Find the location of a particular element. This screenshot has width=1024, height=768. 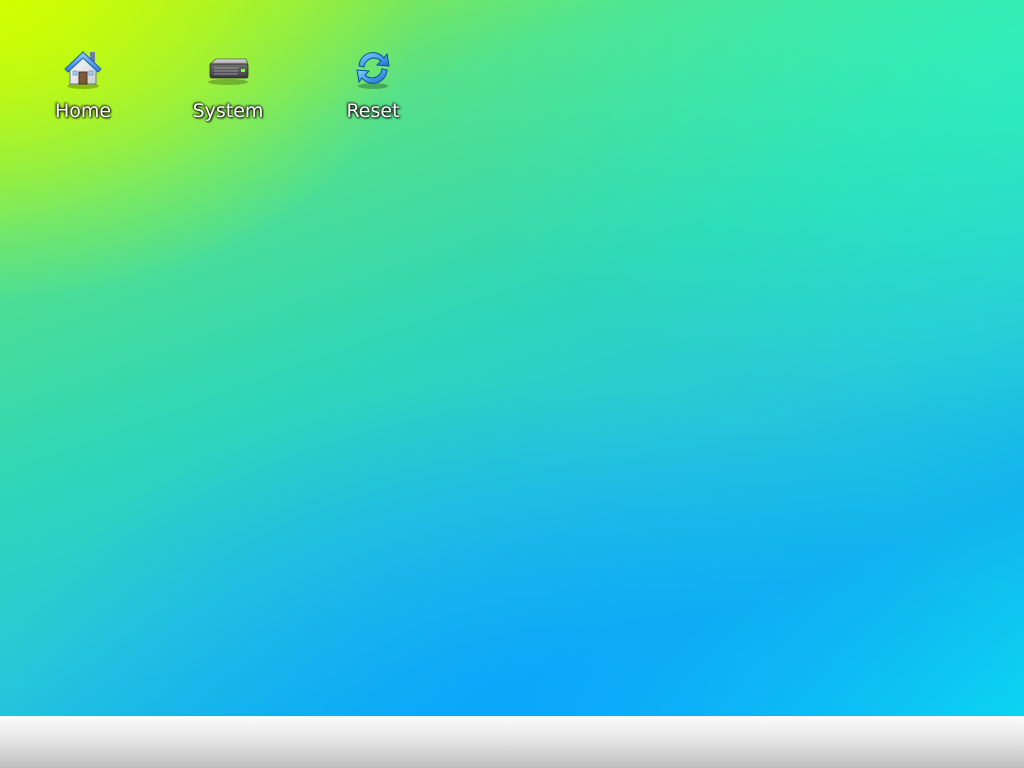

home-icon is located at coordinates (83, 68).